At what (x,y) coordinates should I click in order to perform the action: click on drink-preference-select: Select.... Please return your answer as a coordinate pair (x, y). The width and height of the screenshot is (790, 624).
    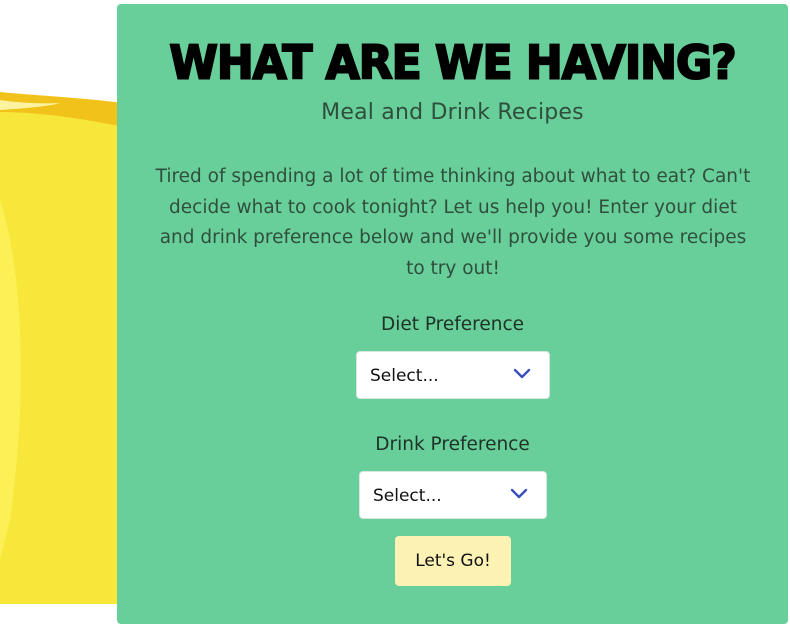
    Looking at the image, I should click on (453, 495).